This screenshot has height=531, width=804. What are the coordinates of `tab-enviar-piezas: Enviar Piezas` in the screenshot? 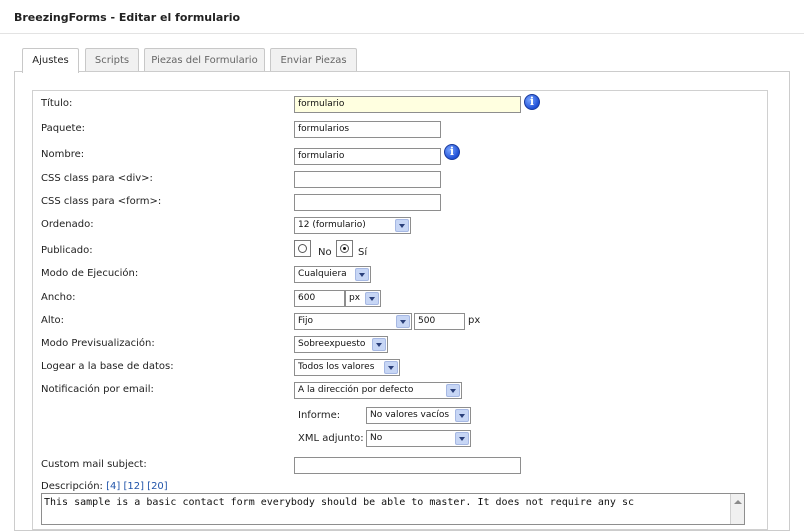 It's located at (313, 60).